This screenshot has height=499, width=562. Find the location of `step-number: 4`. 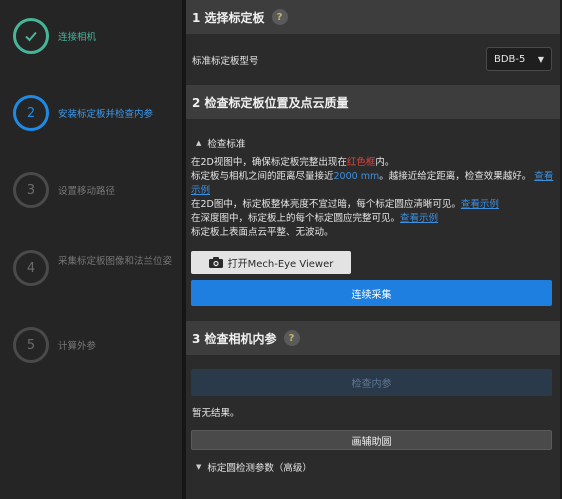

step-number: 4 is located at coordinates (31, 268).